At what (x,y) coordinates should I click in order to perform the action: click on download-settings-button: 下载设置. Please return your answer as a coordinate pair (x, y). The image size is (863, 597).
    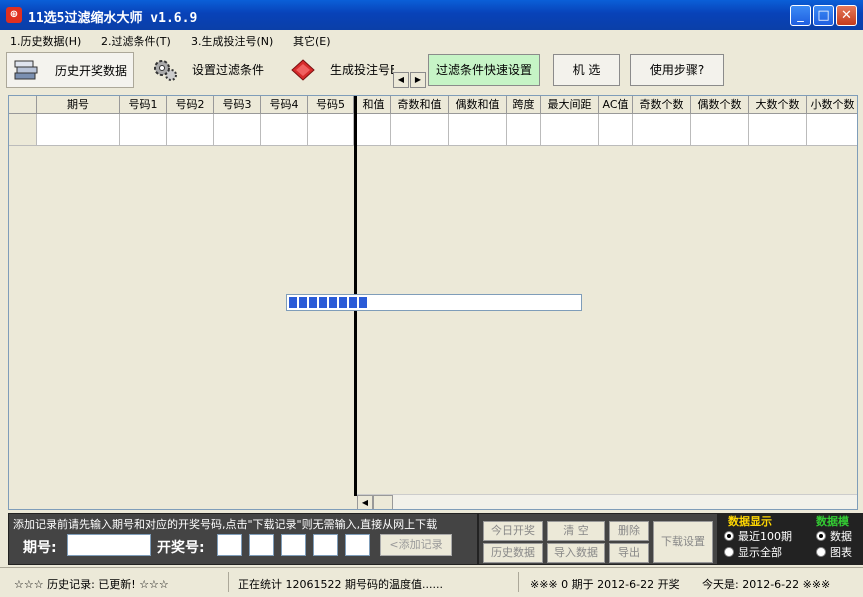
    Looking at the image, I should click on (683, 542).